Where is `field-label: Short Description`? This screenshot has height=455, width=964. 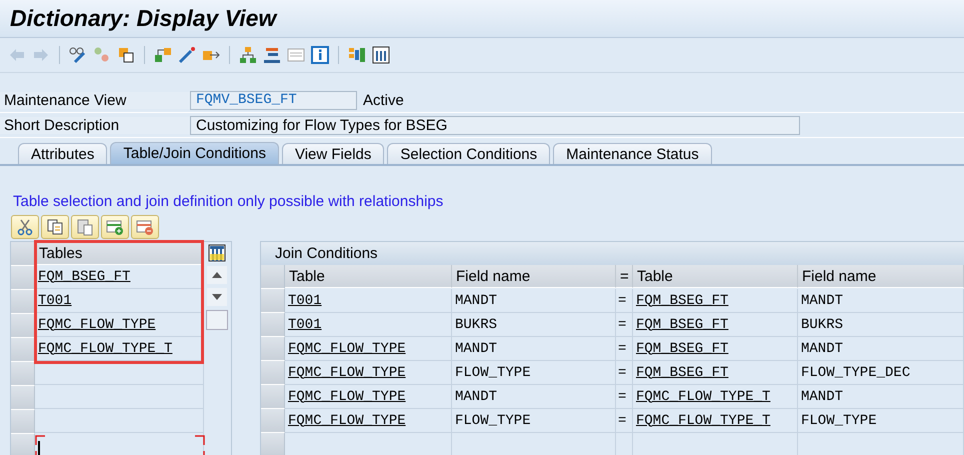 field-label: Short Description is located at coordinates (95, 125).